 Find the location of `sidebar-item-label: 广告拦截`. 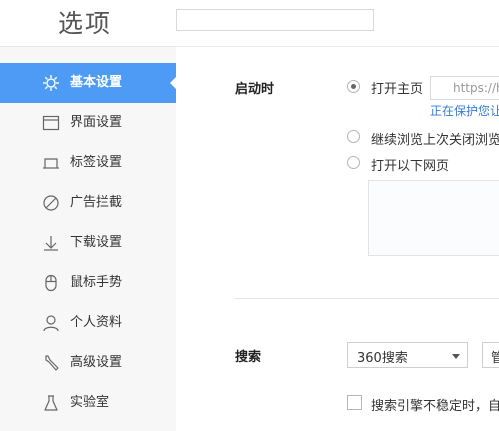

sidebar-item-label: 广告拦截 is located at coordinates (96, 202).